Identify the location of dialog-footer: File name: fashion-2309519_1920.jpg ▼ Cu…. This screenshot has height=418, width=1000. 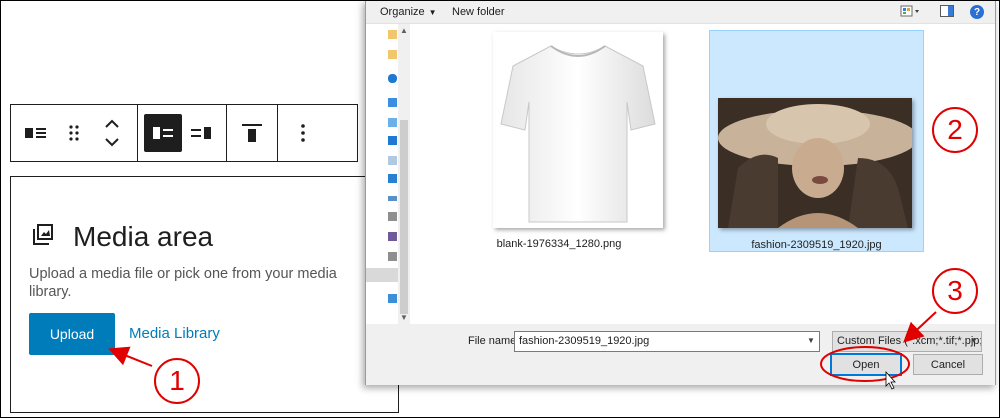
(680, 354).